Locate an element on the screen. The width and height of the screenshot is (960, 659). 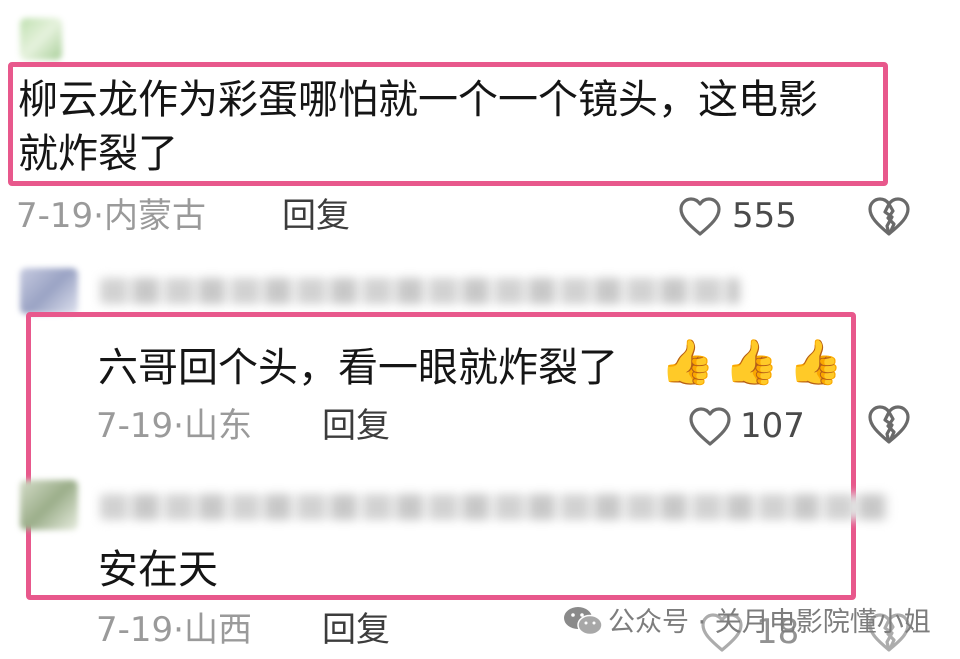
comment-text: 六哥回个头，看一眼就炸裂了 is located at coordinates (358, 368).